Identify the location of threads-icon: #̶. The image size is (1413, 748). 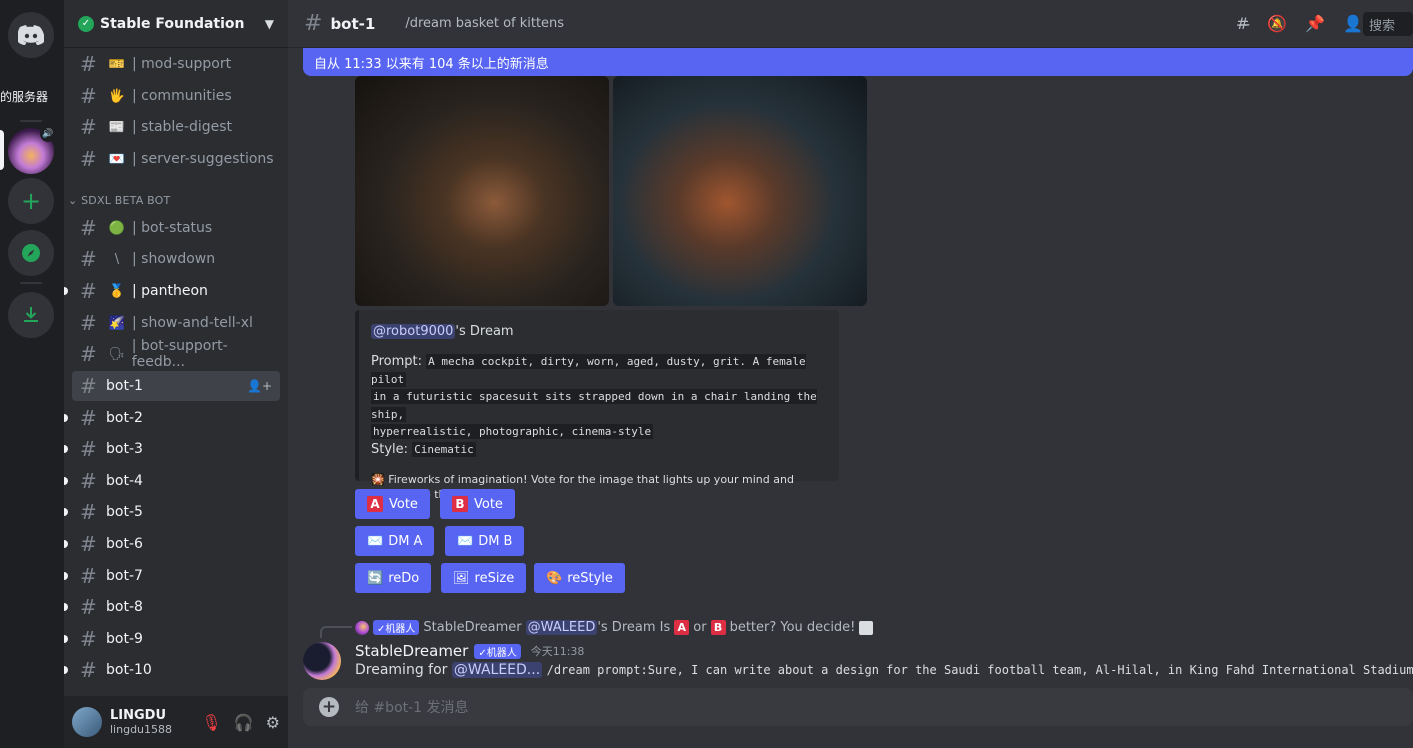
(1242, 23).